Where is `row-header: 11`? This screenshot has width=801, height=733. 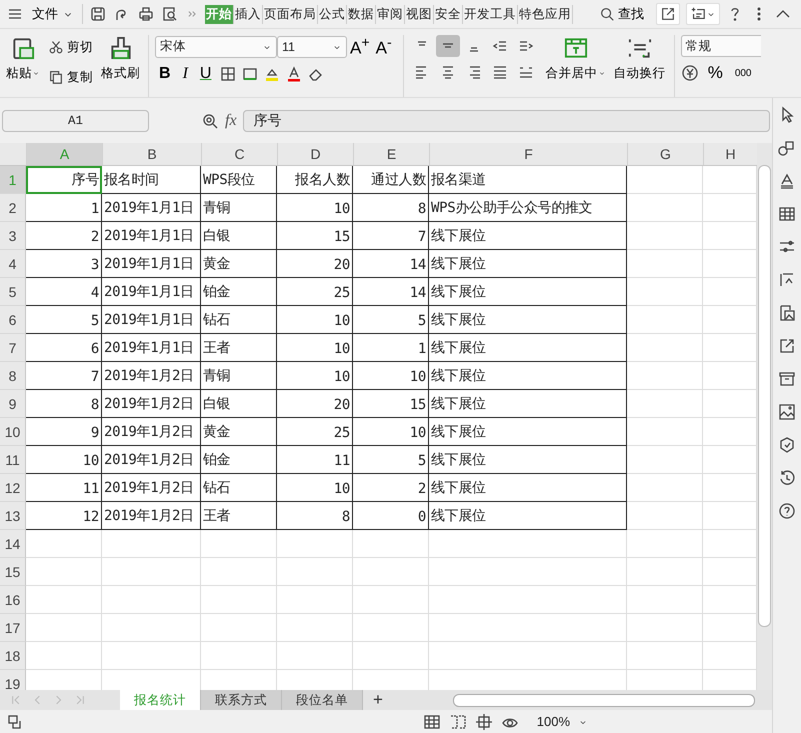 row-header: 11 is located at coordinates (13, 460).